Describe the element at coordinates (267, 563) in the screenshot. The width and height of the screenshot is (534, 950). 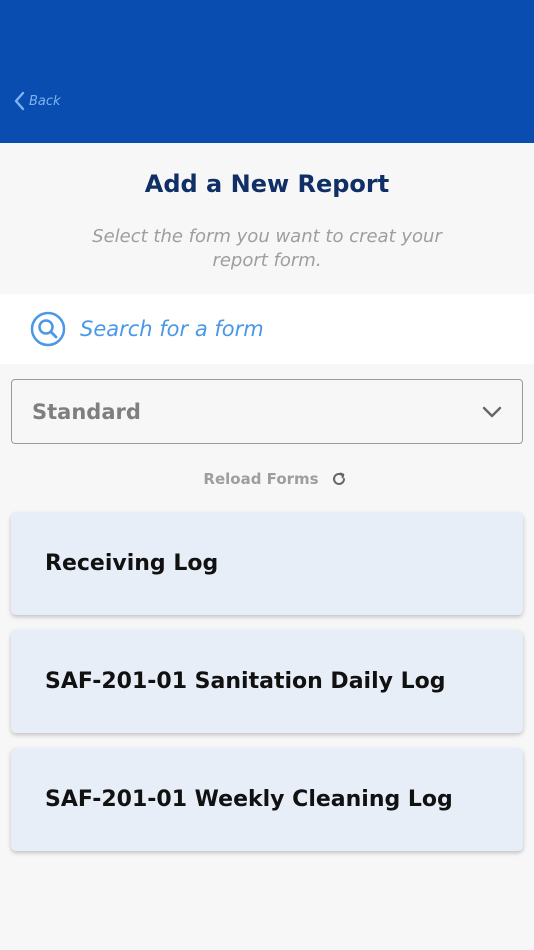
I see `form-card-receiving-log: Receiving Log` at that location.